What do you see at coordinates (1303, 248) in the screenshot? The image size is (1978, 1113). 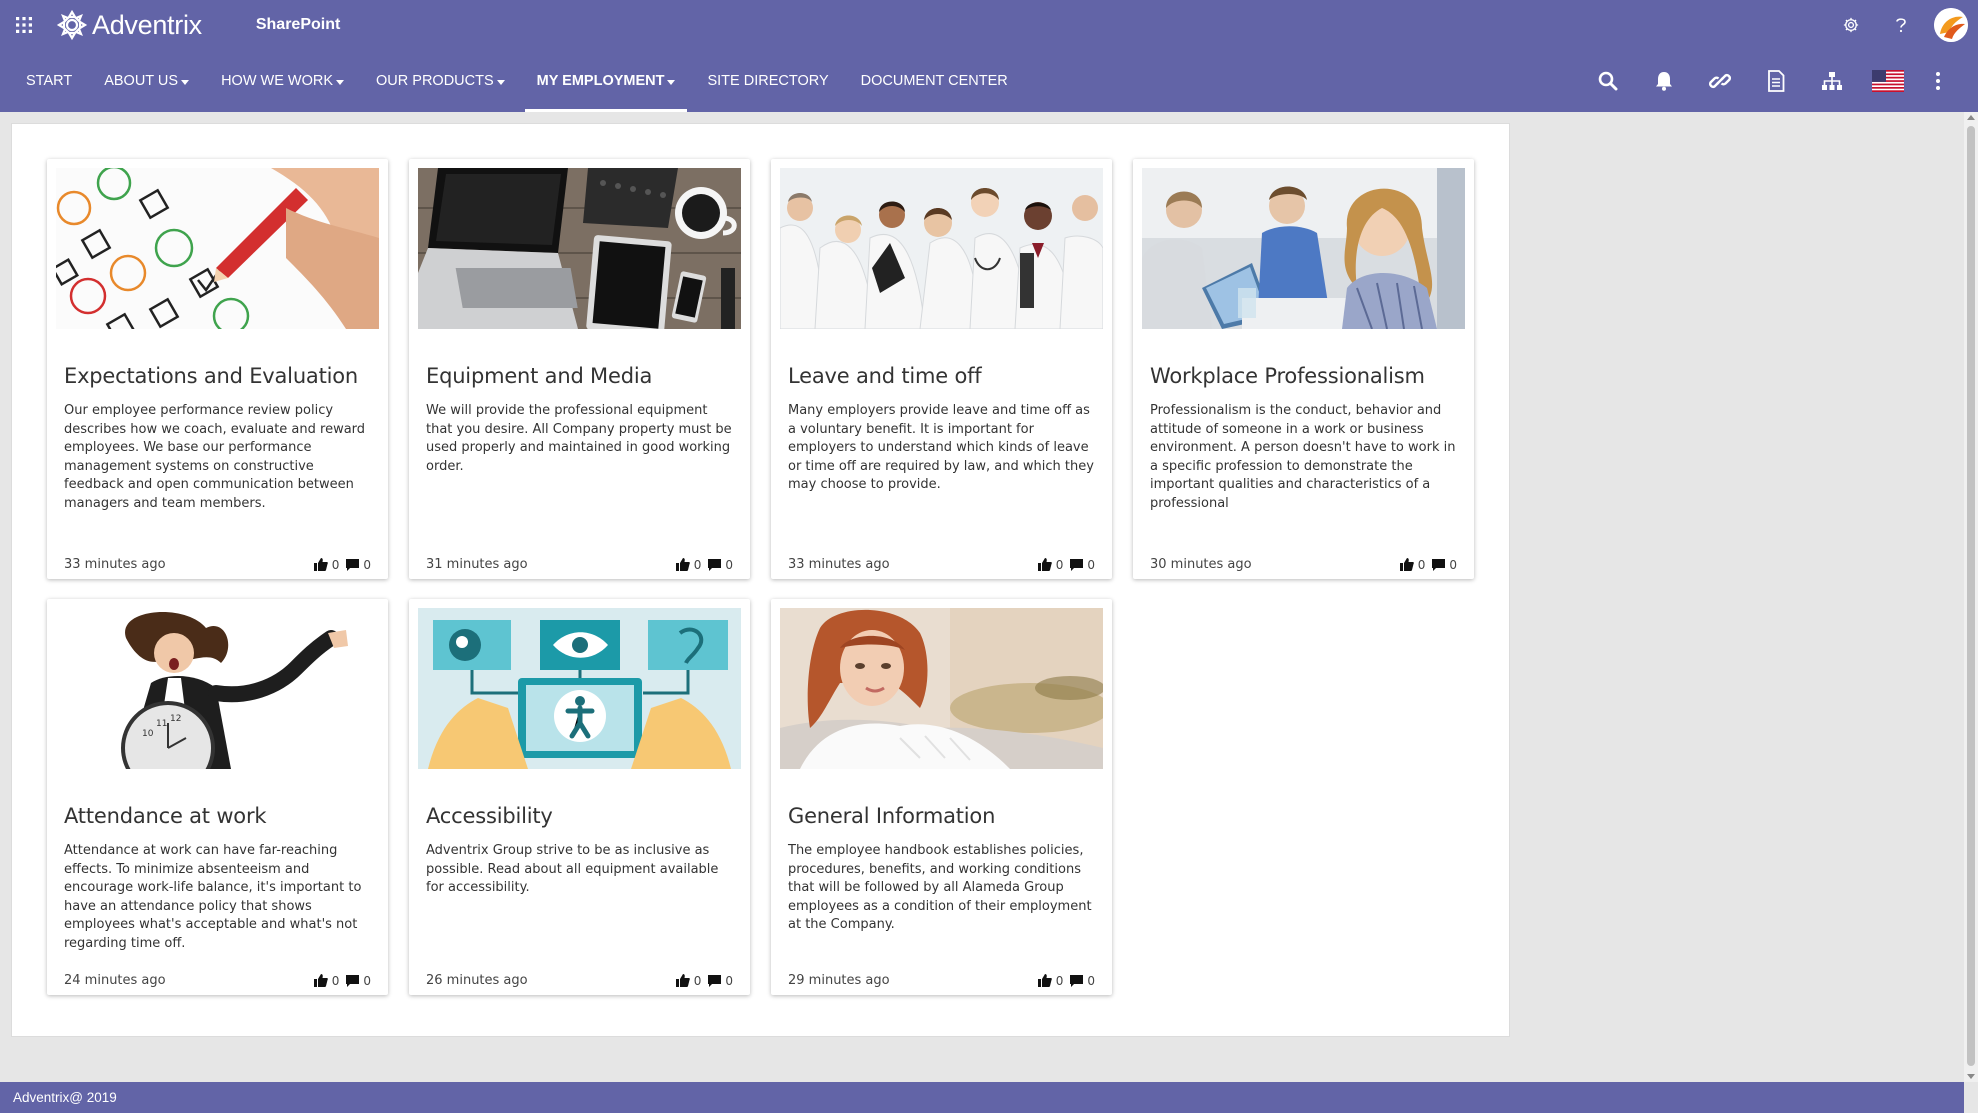 I see `office-workers-image` at bounding box center [1303, 248].